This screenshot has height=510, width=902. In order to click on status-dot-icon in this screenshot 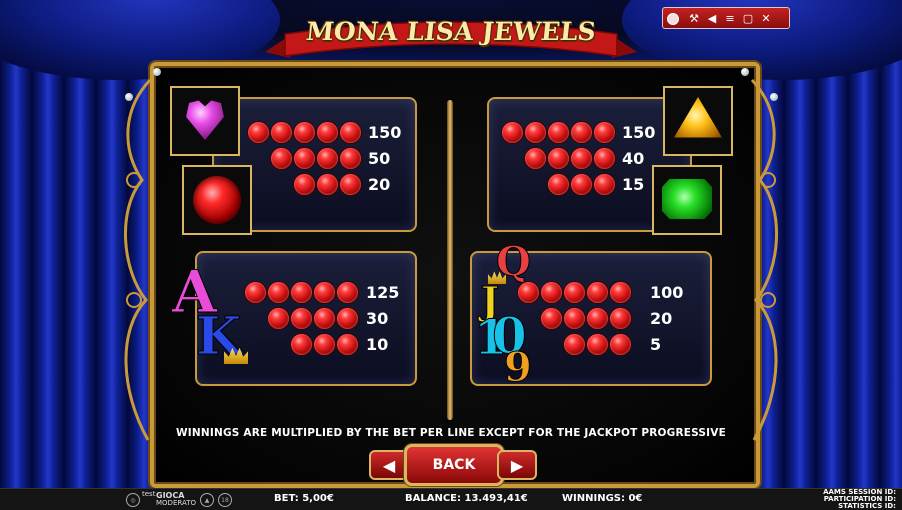, I will do `click(674, 18)`.